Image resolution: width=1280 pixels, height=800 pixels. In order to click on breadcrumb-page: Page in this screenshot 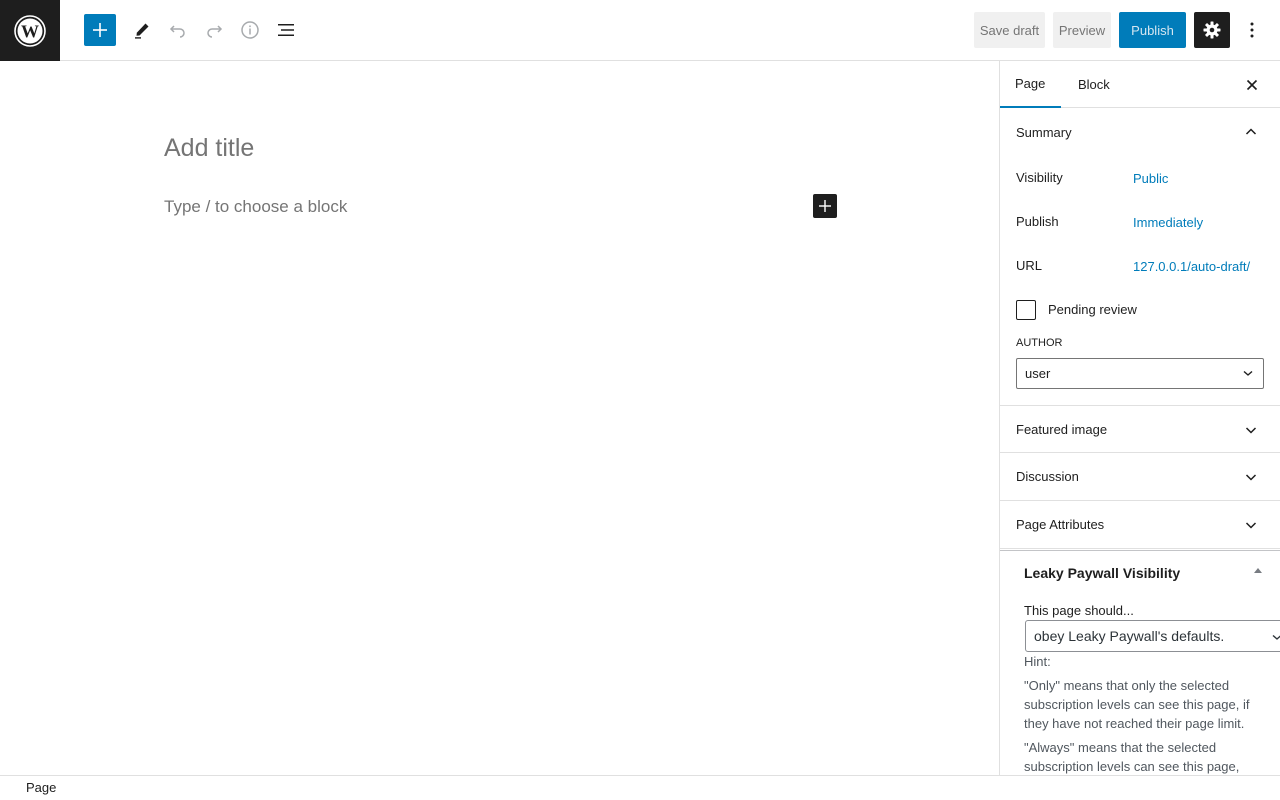, I will do `click(41, 787)`.